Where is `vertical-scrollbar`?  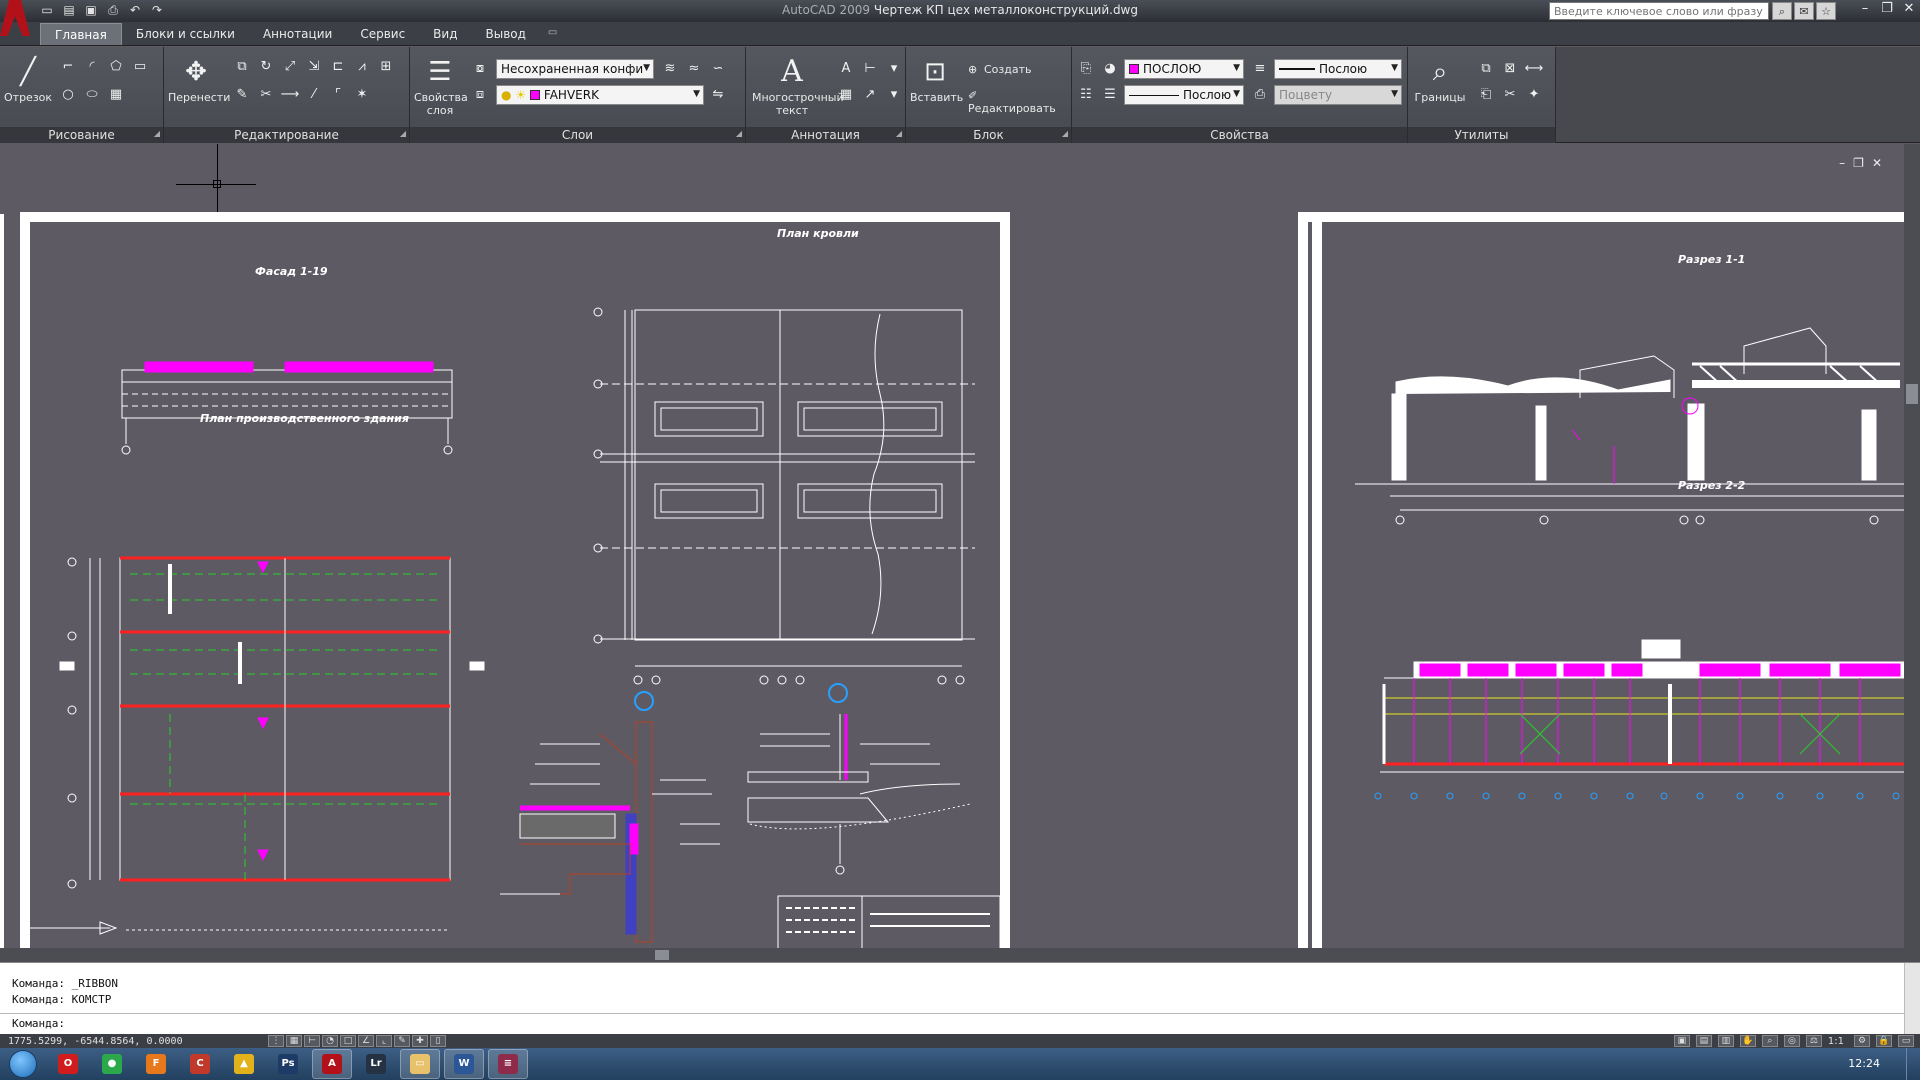
vertical-scrollbar is located at coordinates (1912, 546).